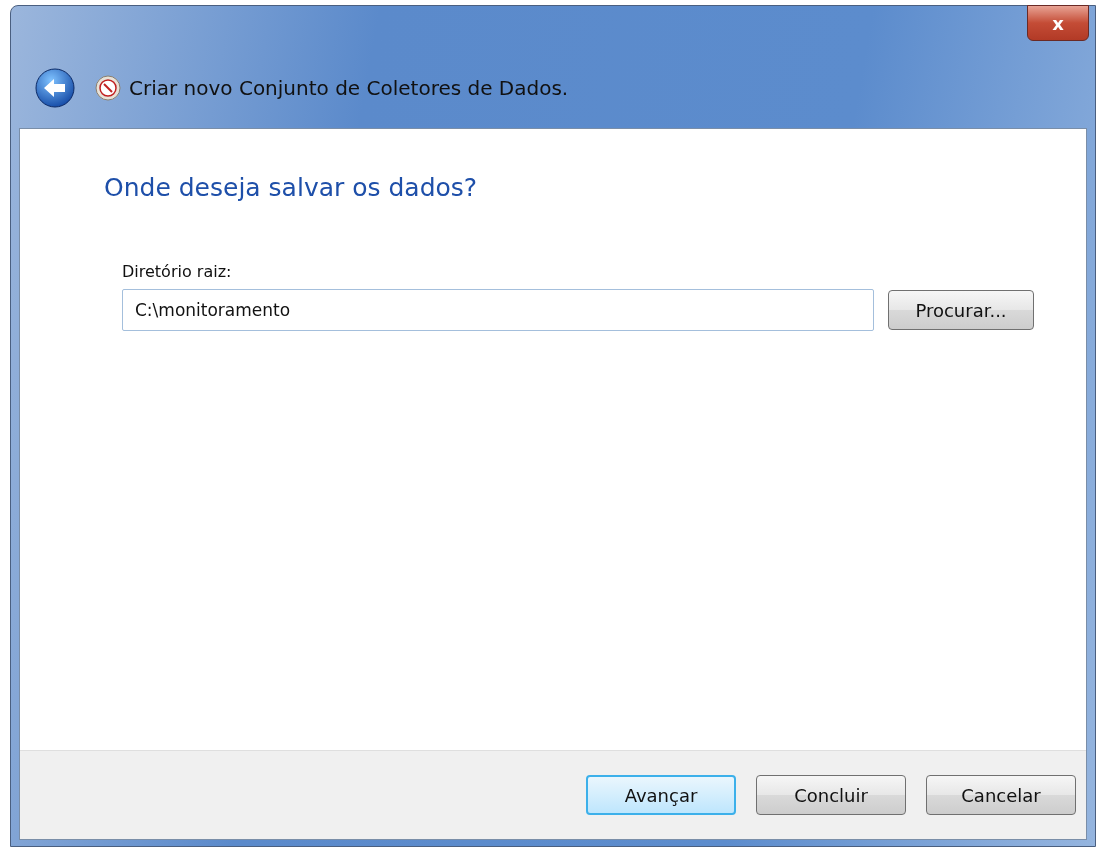  What do you see at coordinates (831, 795) in the screenshot?
I see `wizard-button: Concluir` at bounding box center [831, 795].